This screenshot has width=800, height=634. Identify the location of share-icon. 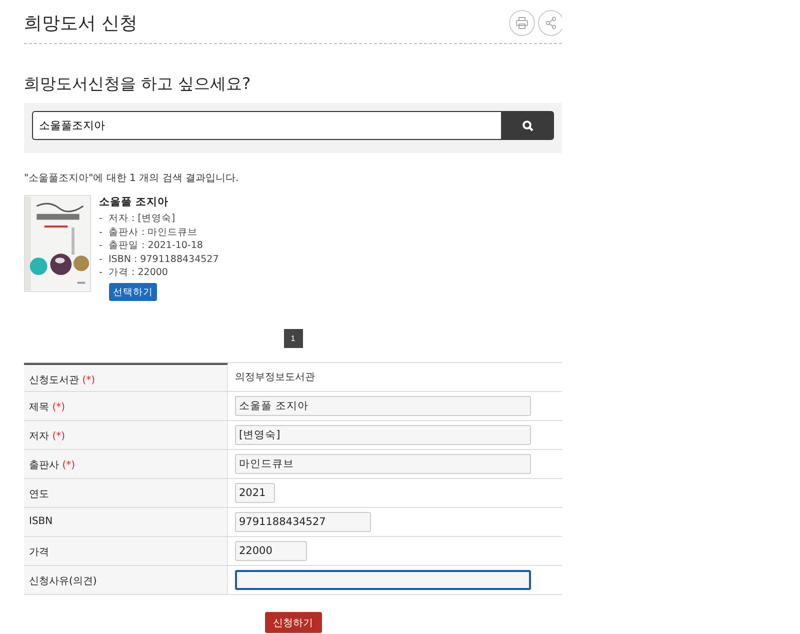
(551, 23).